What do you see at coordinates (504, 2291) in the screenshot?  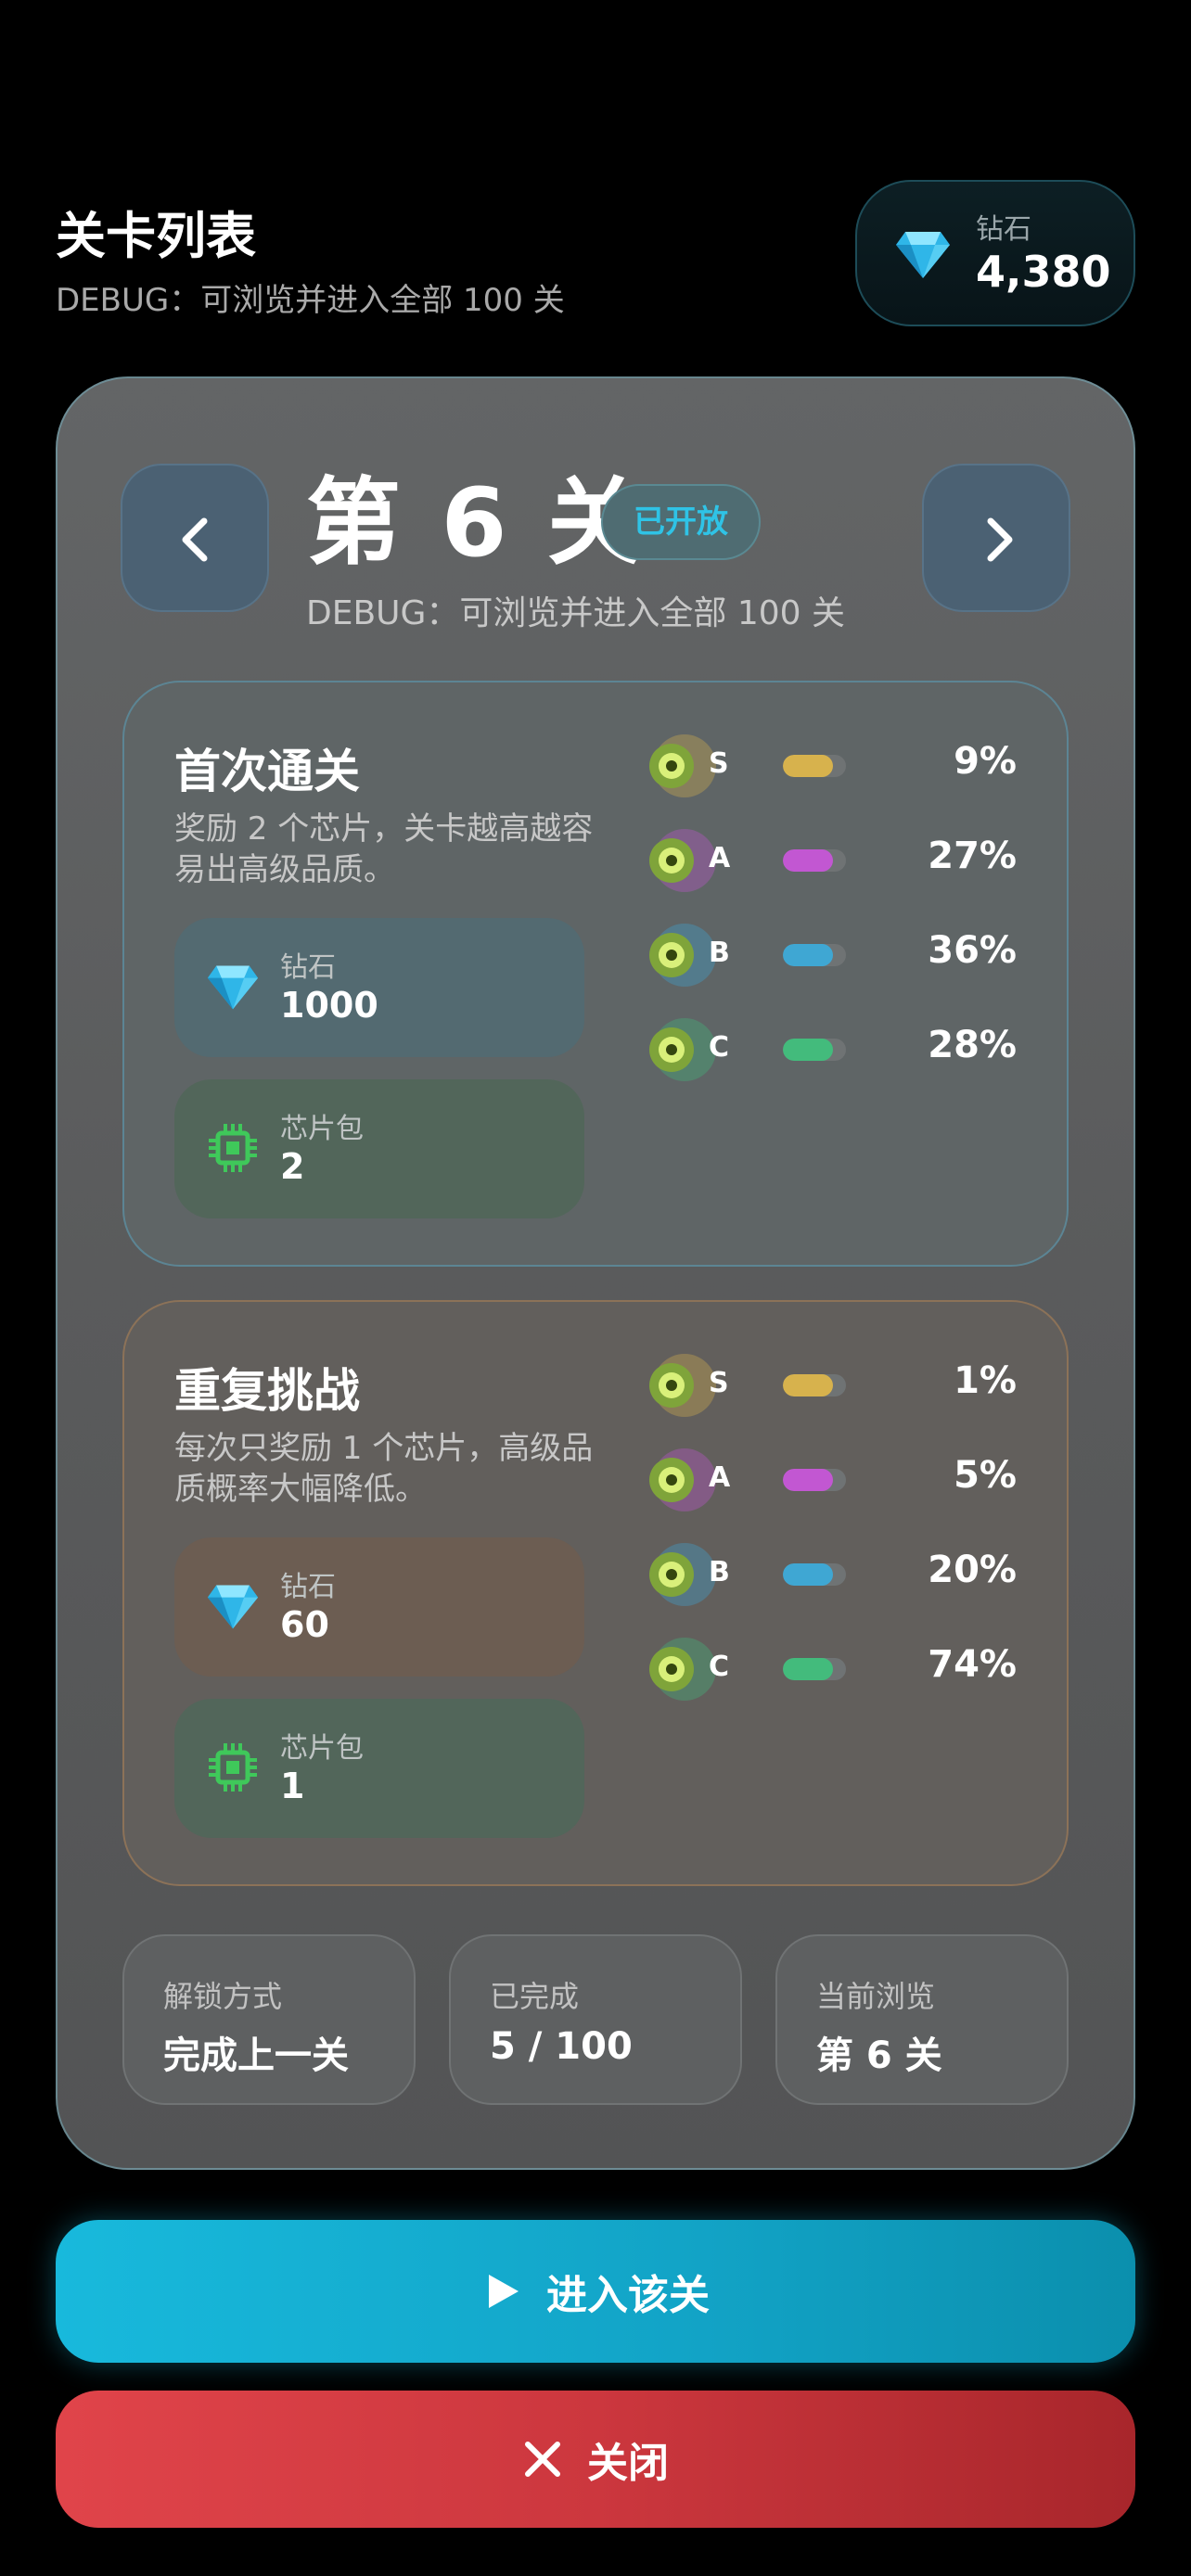 I see `play-icon` at bounding box center [504, 2291].